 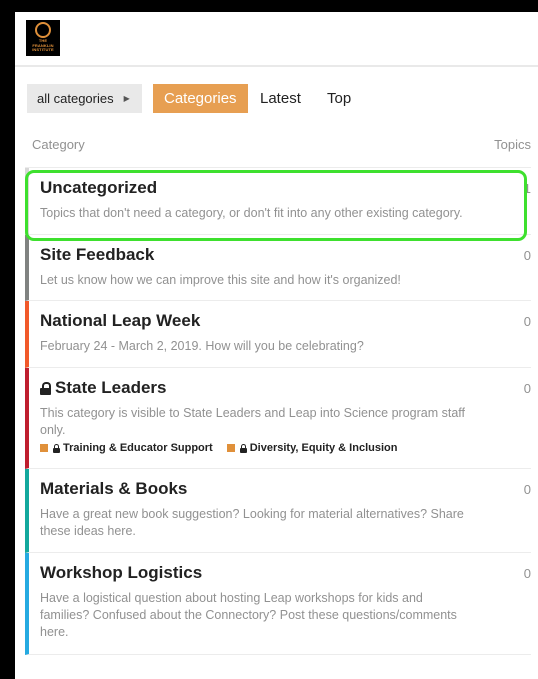 I want to click on column-header-category: Category, so click(x=58, y=144).